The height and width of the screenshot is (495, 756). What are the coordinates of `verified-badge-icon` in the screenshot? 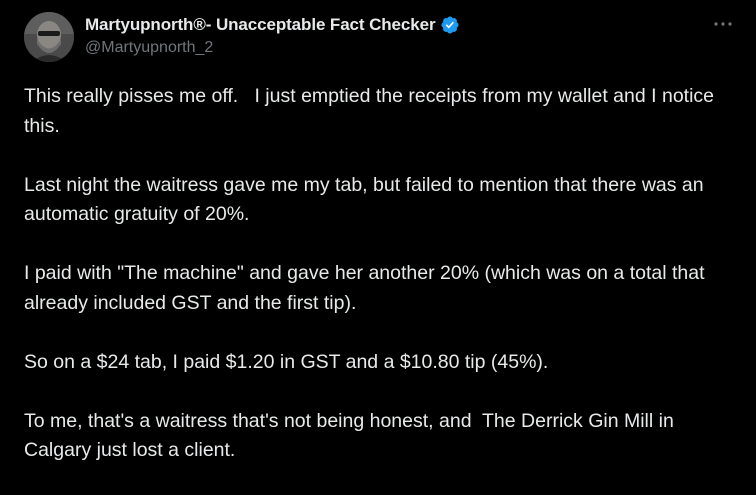 It's located at (450, 25).